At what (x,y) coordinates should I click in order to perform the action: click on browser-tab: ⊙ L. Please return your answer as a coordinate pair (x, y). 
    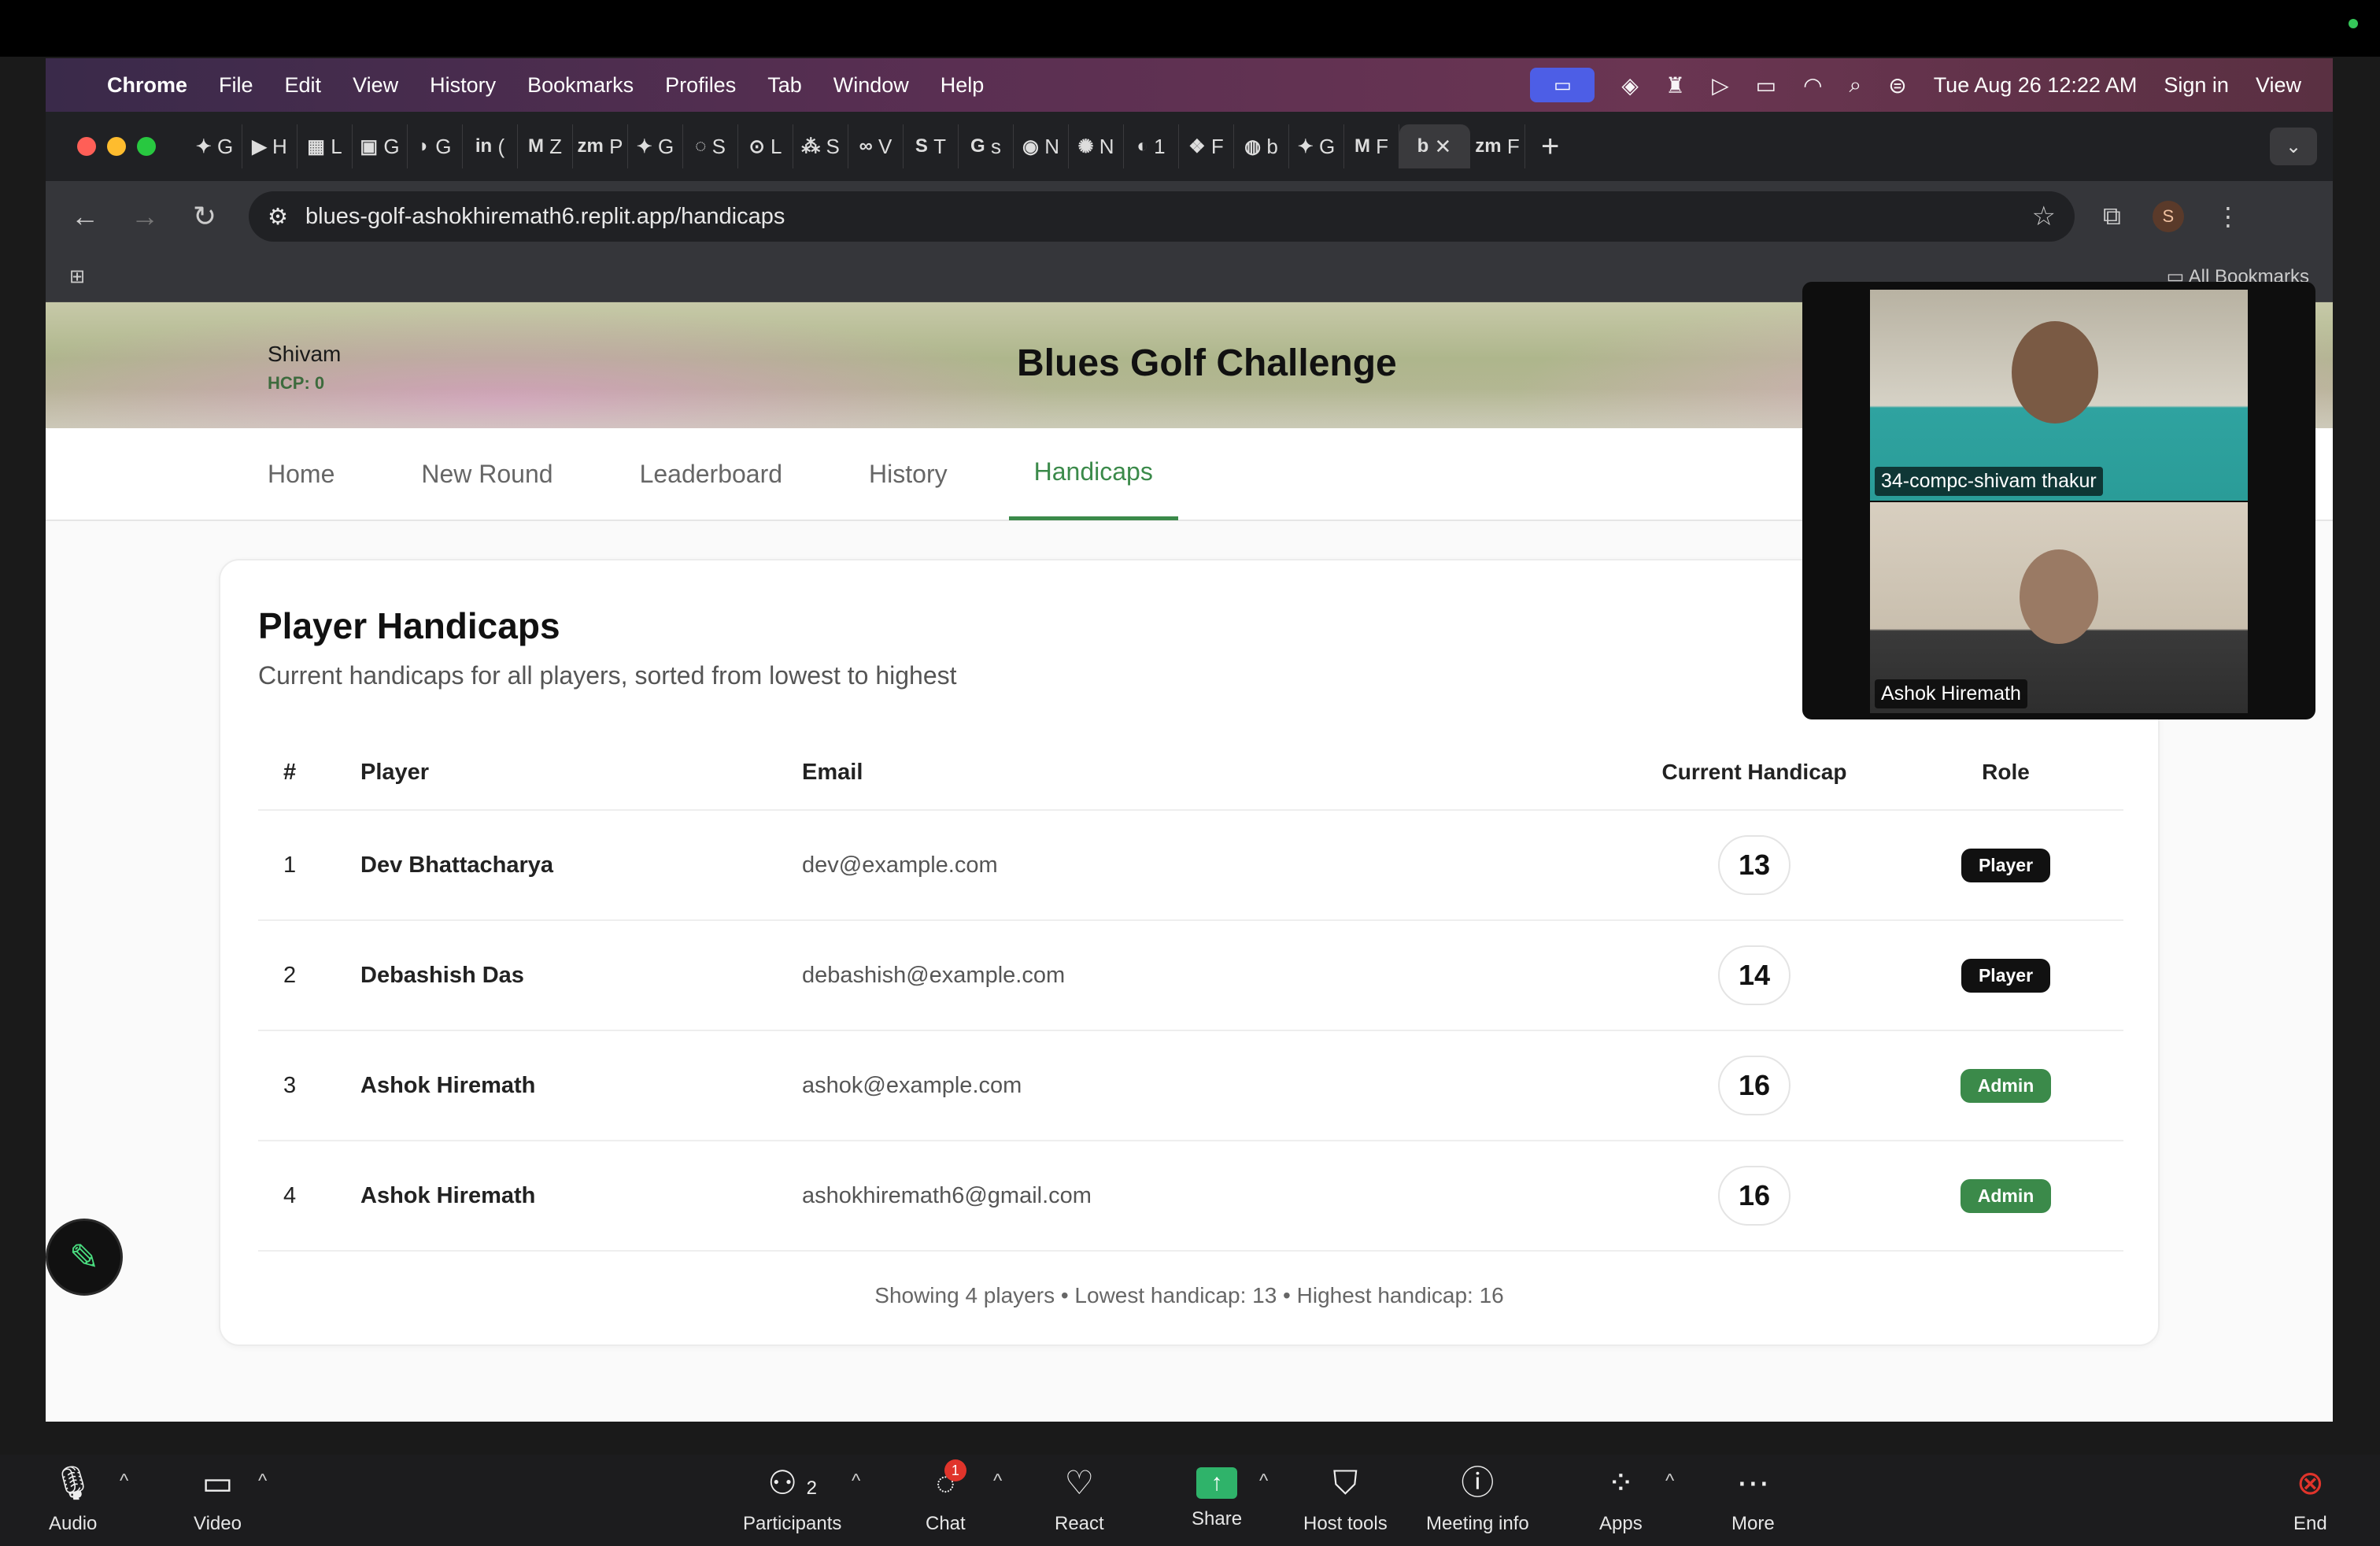
    Looking at the image, I should click on (765, 146).